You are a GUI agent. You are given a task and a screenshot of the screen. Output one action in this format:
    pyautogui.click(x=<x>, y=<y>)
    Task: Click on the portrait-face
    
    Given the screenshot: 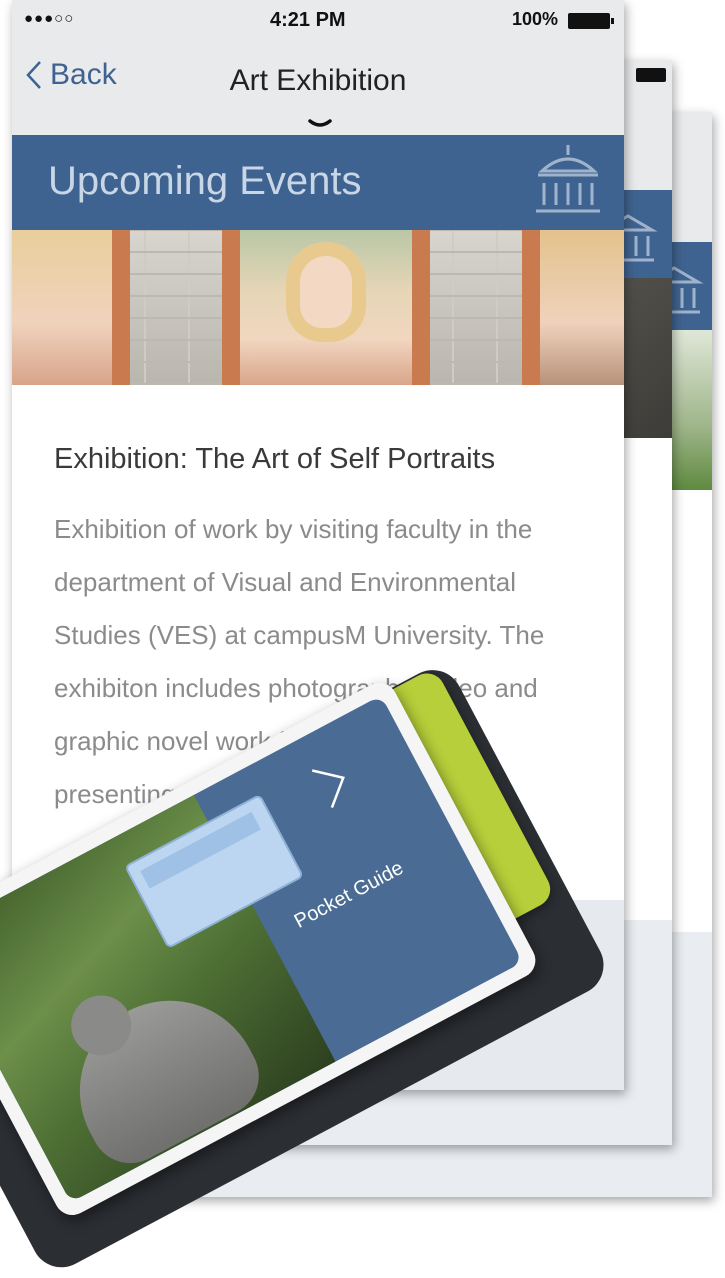 What is the action you would take?
    pyautogui.click(x=326, y=292)
    